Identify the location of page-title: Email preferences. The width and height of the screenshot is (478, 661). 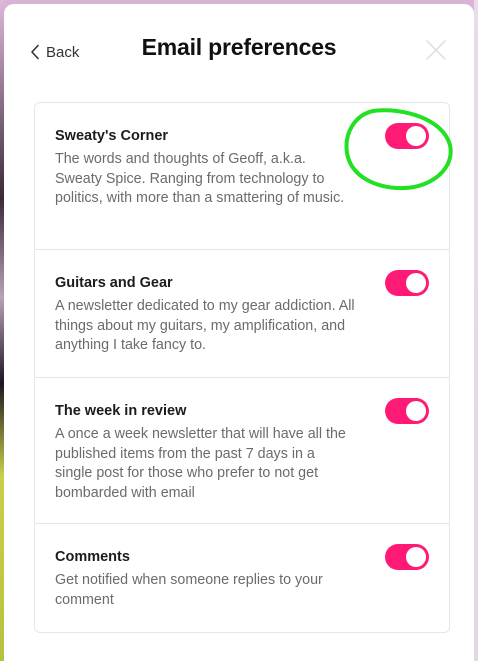
(239, 47).